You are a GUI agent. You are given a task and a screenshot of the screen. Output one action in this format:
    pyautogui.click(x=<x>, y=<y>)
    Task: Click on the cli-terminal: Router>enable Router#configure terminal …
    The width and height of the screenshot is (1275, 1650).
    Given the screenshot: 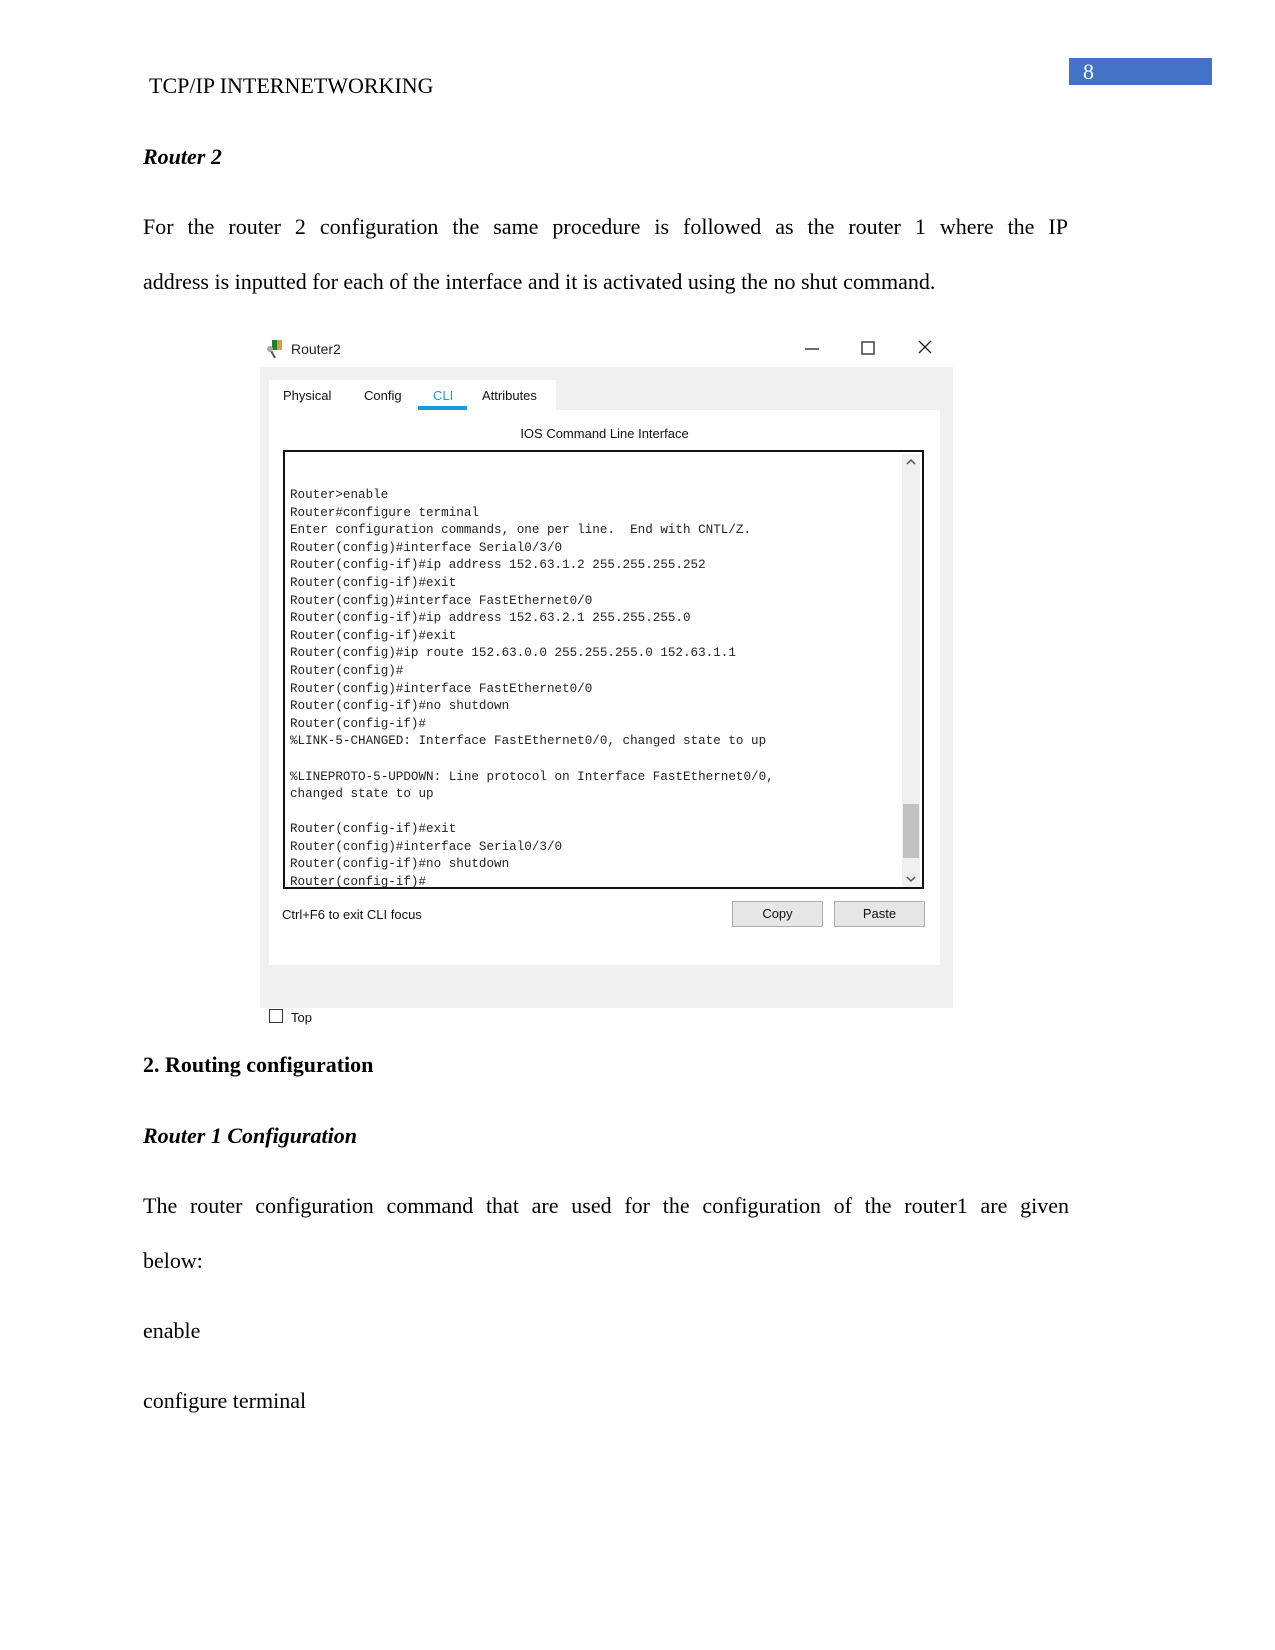 What is the action you would take?
    pyautogui.click(x=603, y=669)
    